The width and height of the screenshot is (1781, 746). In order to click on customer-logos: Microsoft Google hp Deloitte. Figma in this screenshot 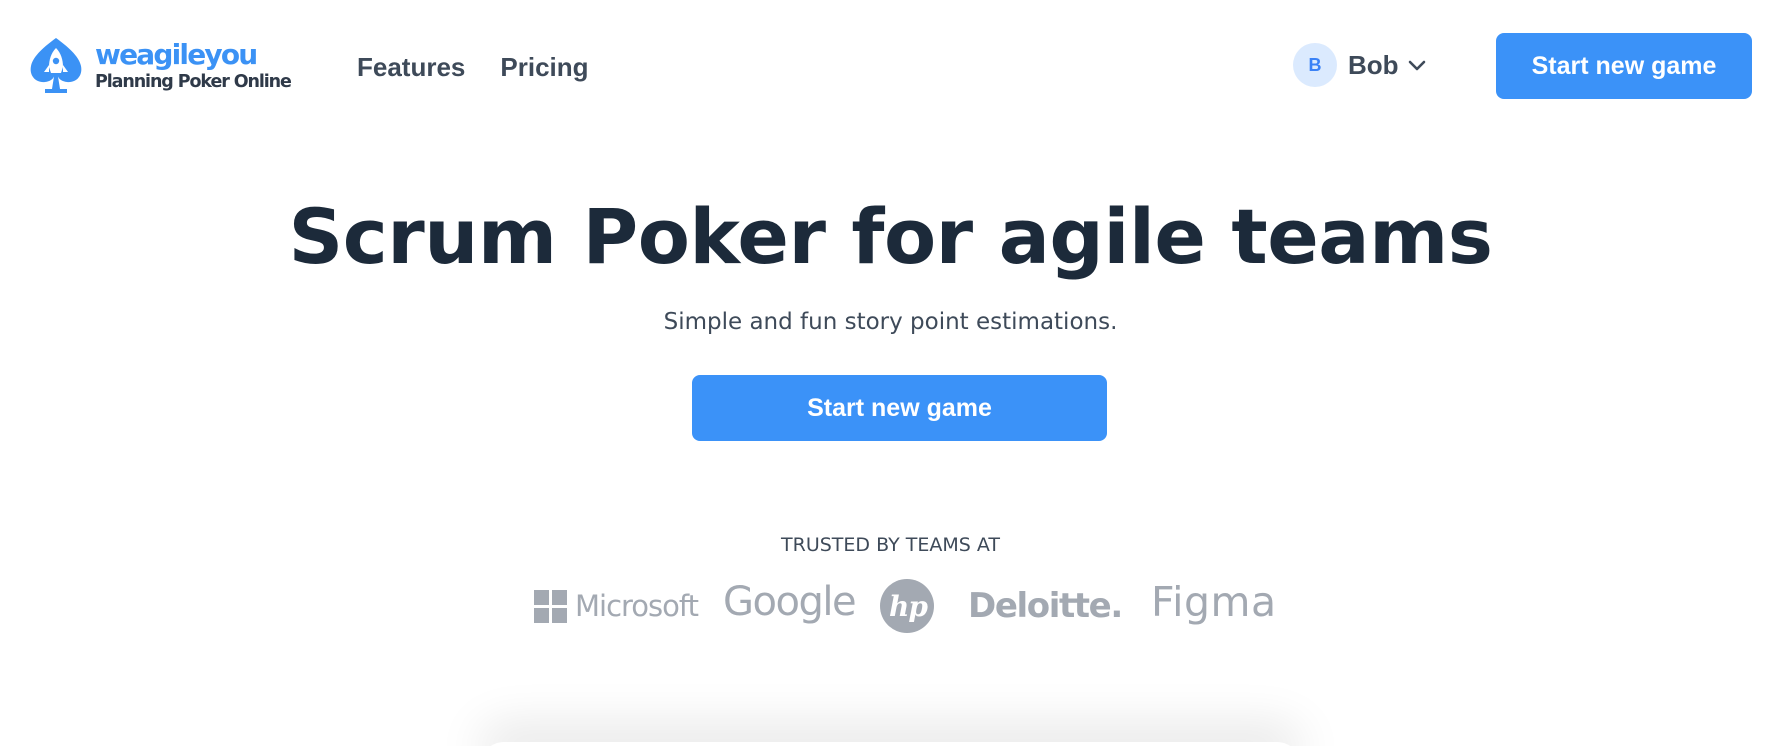, I will do `click(890, 605)`.